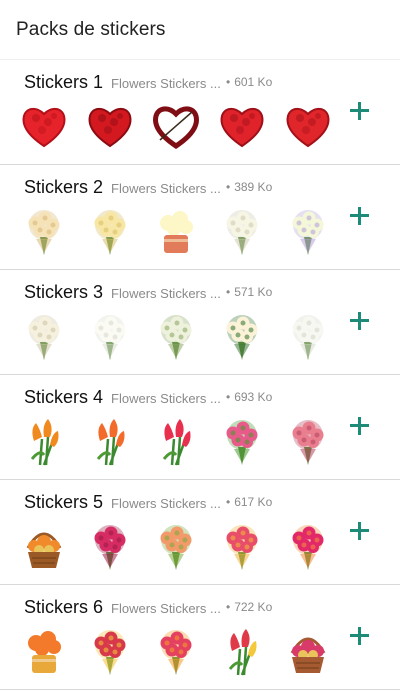 The image size is (400, 692). Describe the element at coordinates (308, 546) in the screenshot. I see `wrapped-bouquet-icon` at that location.